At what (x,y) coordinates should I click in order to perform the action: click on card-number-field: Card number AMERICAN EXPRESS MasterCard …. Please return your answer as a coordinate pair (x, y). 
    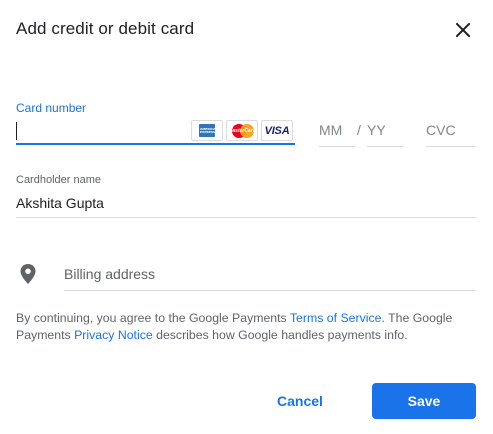
    Looking at the image, I should click on (155, 124).